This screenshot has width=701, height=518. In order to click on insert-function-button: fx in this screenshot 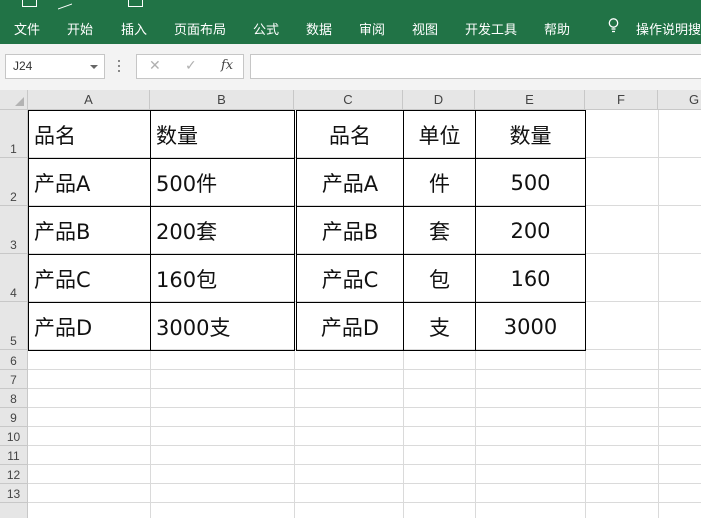, I will do `click(227, 65)`.